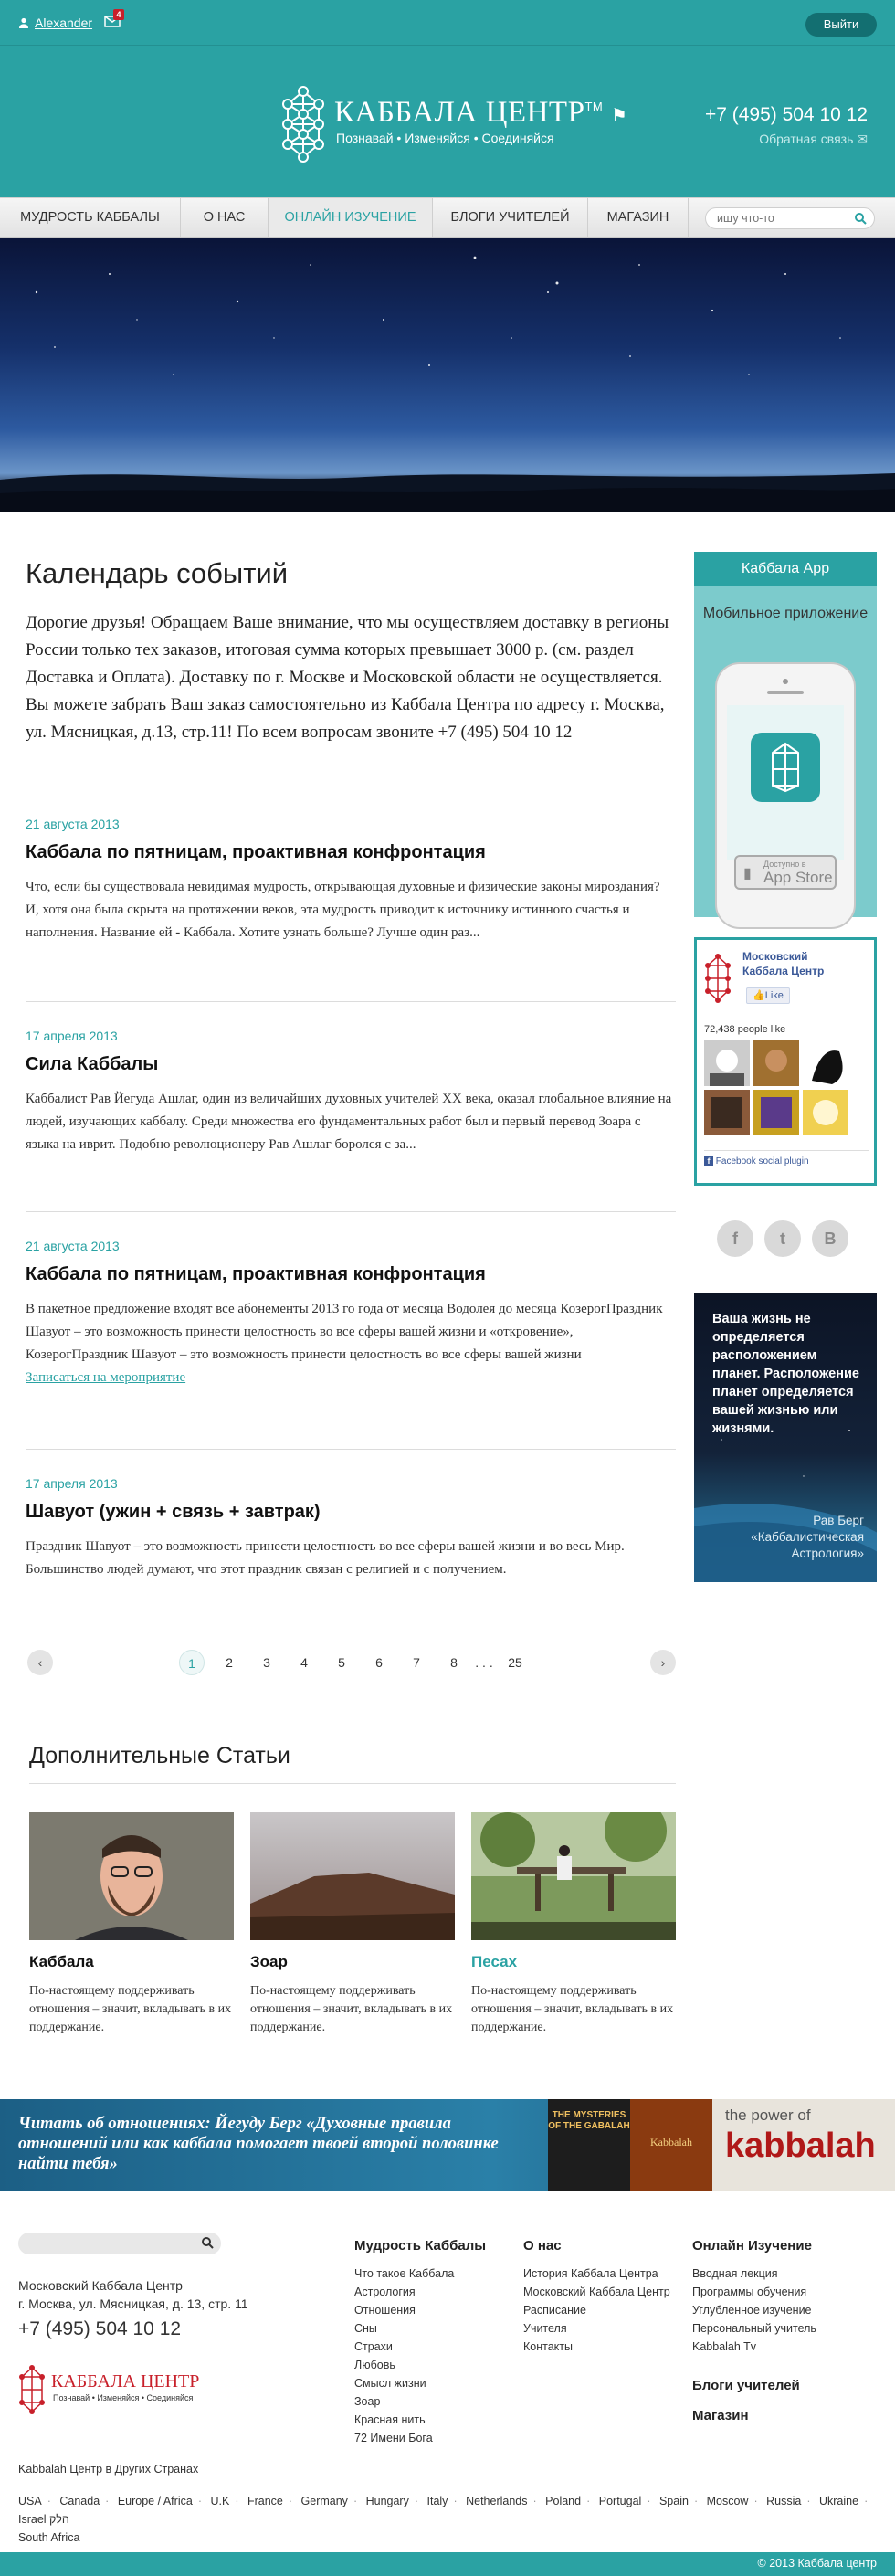 The width and height of the screenshot is (895, 2576). Describe the element at coordinates (420, 2347) in the screenshot. I see `footer-link: Страхи` at that location.